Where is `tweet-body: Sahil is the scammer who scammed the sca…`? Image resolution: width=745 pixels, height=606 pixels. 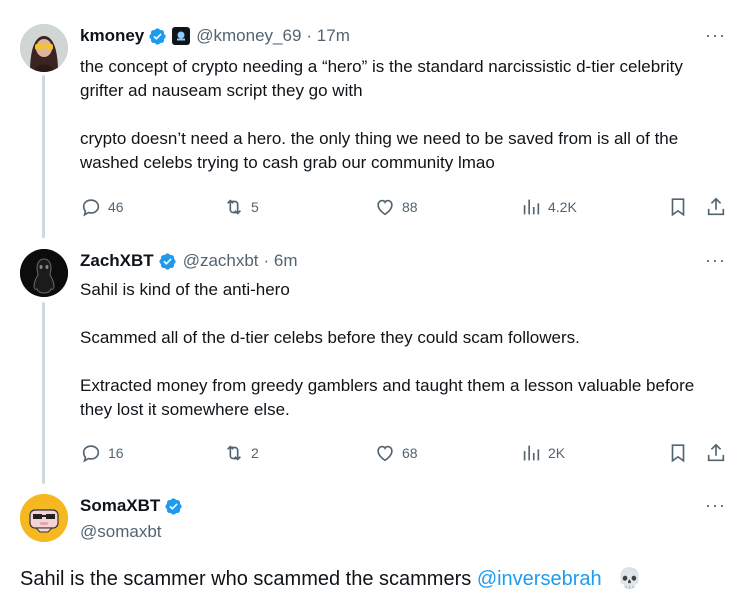
tweet-body: Sahil is the scammer who scammed the sca… is located at coordinates (246, 579).